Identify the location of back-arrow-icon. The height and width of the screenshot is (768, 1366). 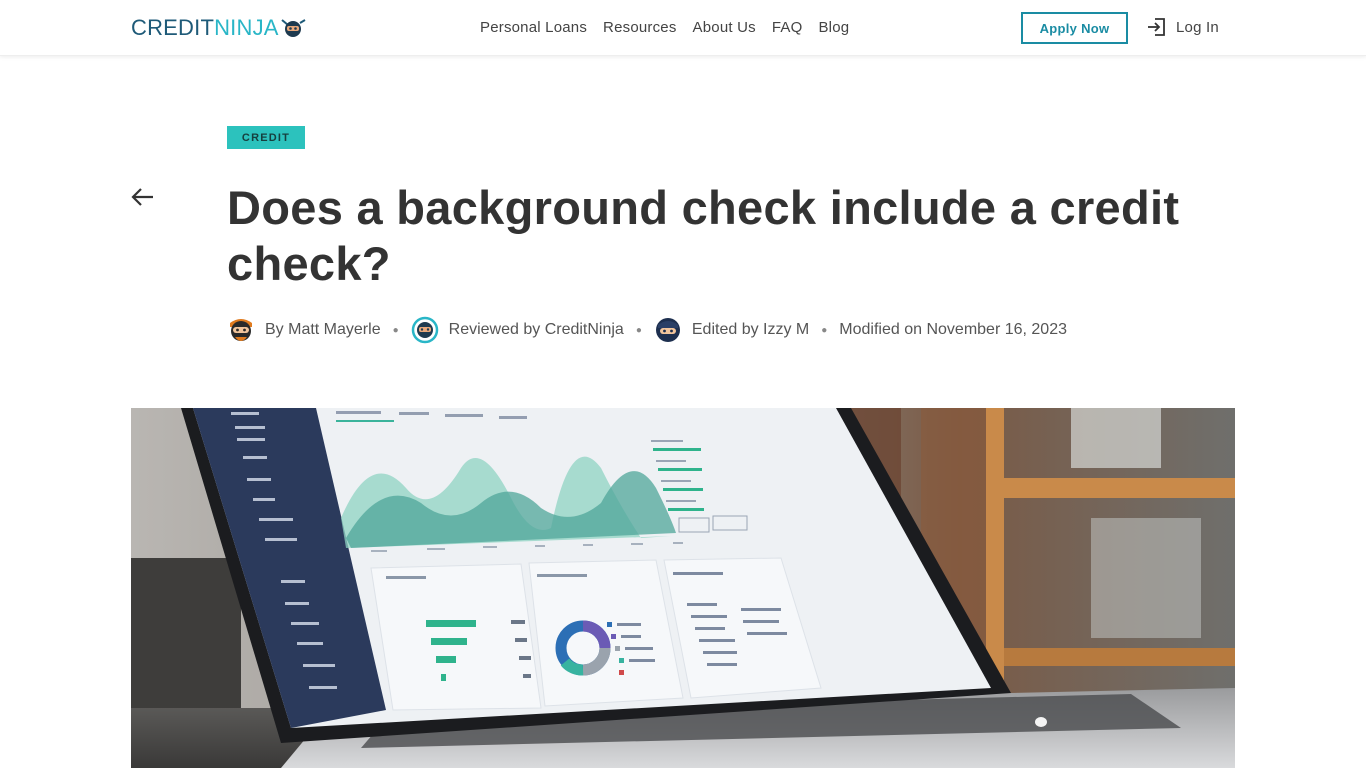
(143, 197).